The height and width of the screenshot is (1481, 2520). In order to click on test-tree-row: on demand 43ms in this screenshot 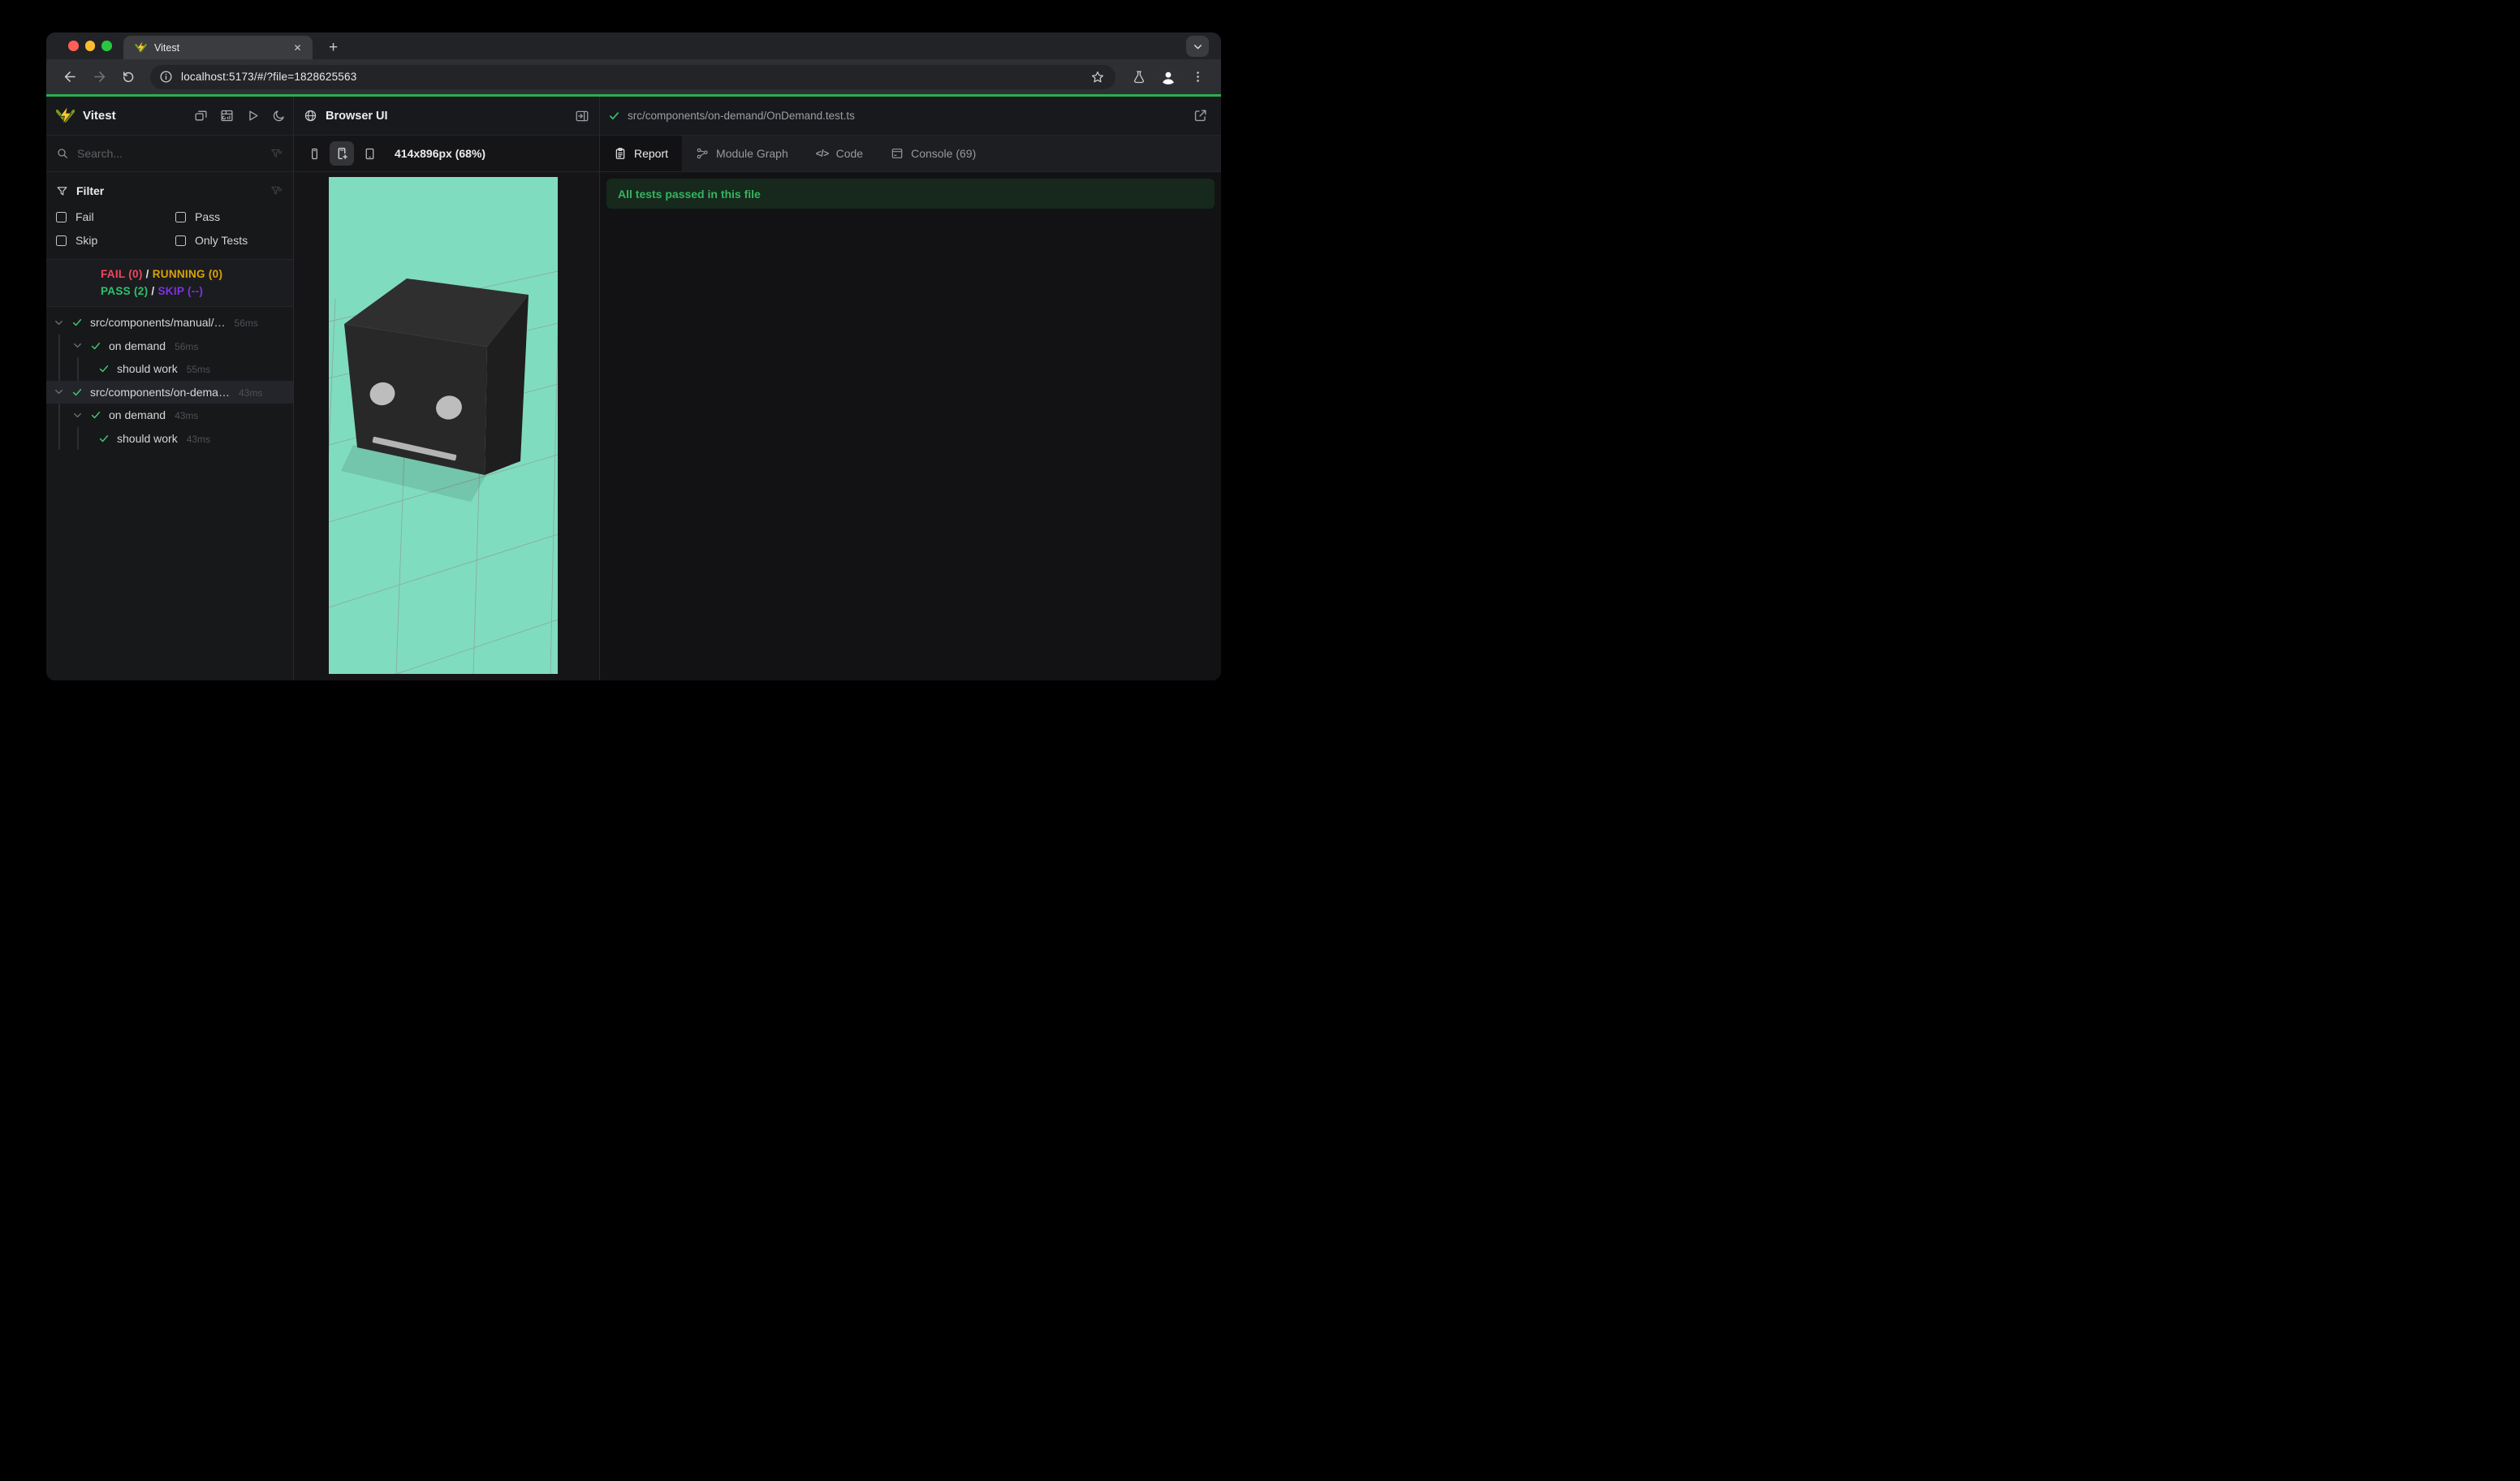, I will do `click(169, 416)`.